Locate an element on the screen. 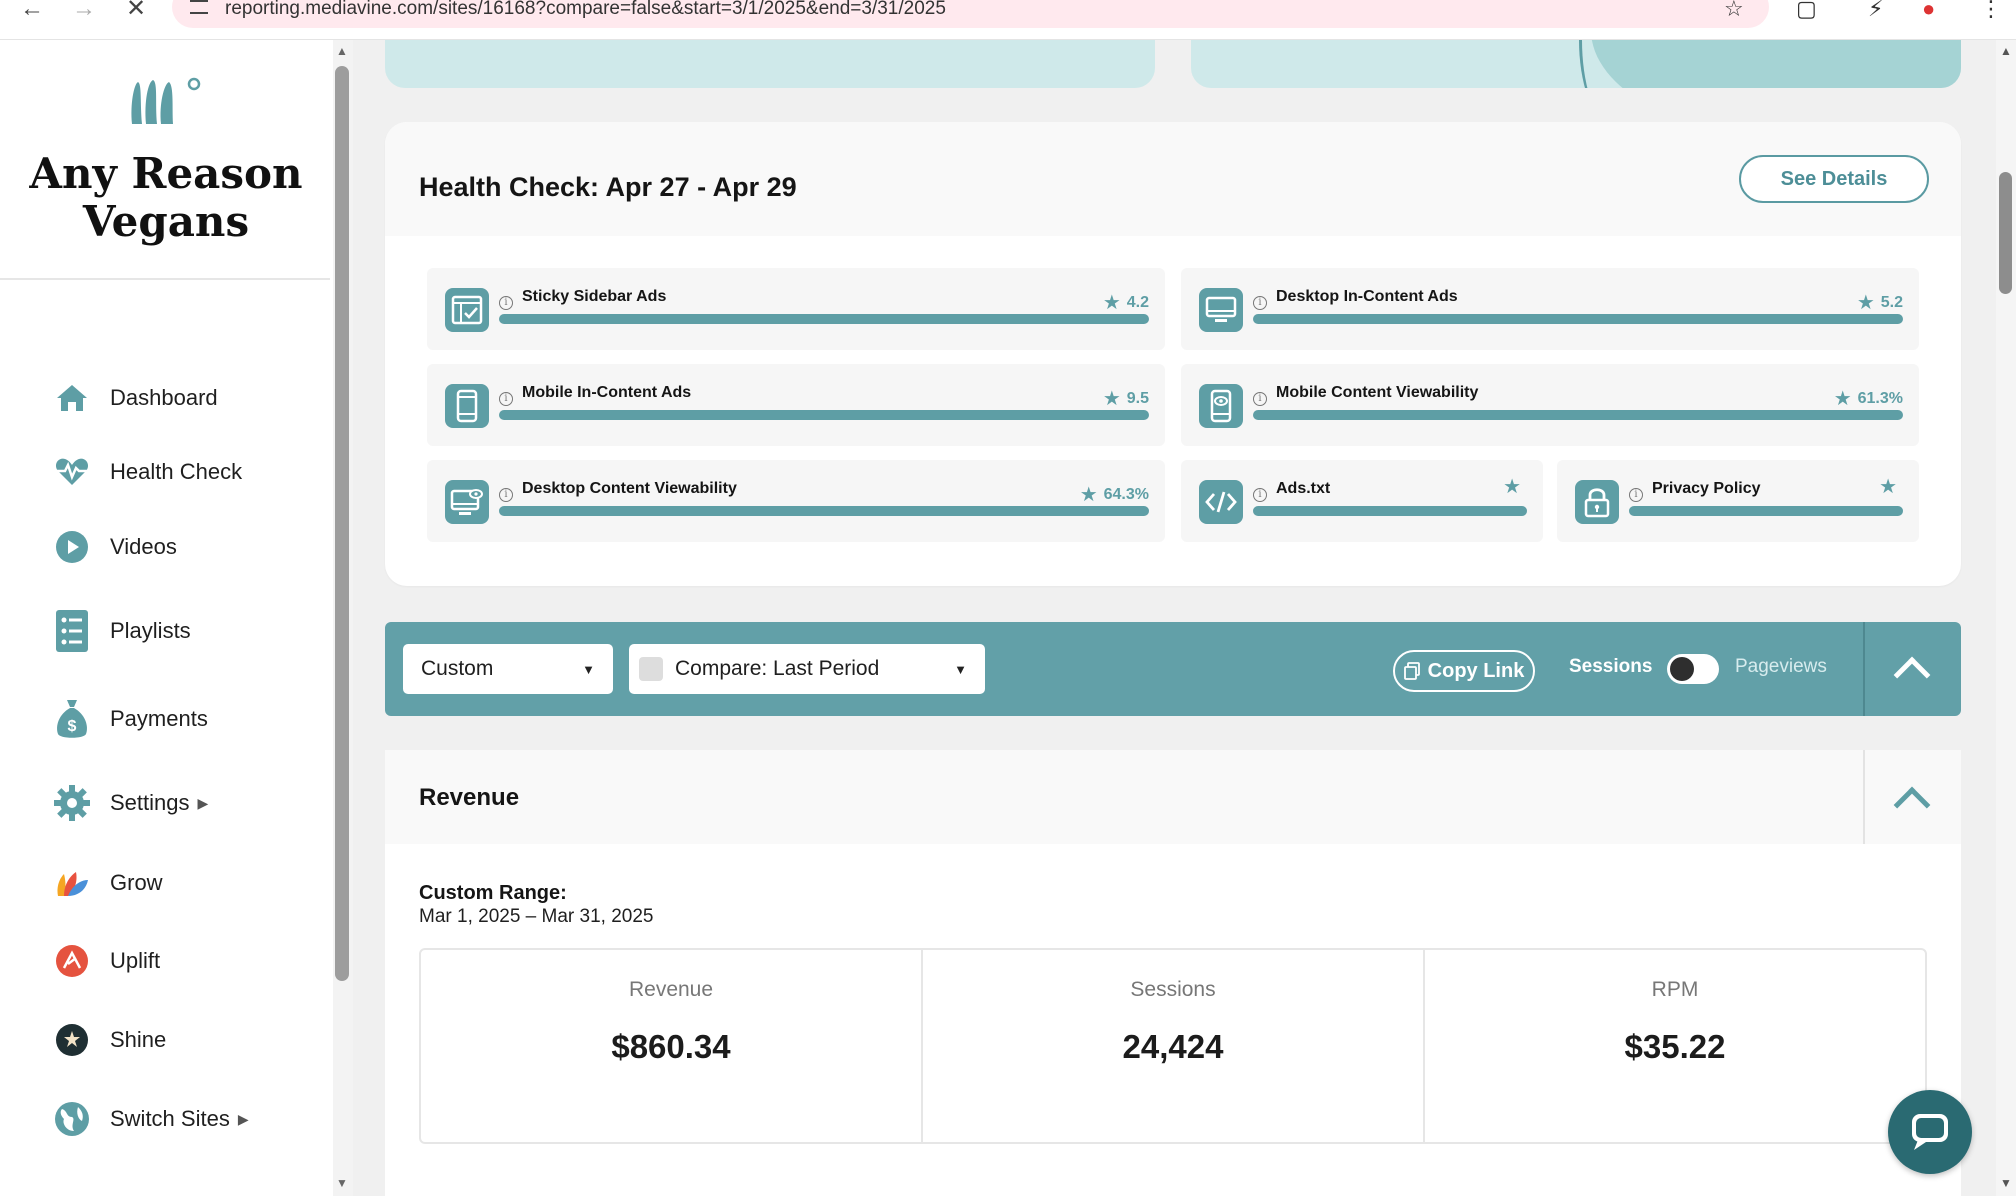 This screenshot has height=1196, width=2016. stat-revenue: Revenue $860.34 is located at coordinates (672, 1046).